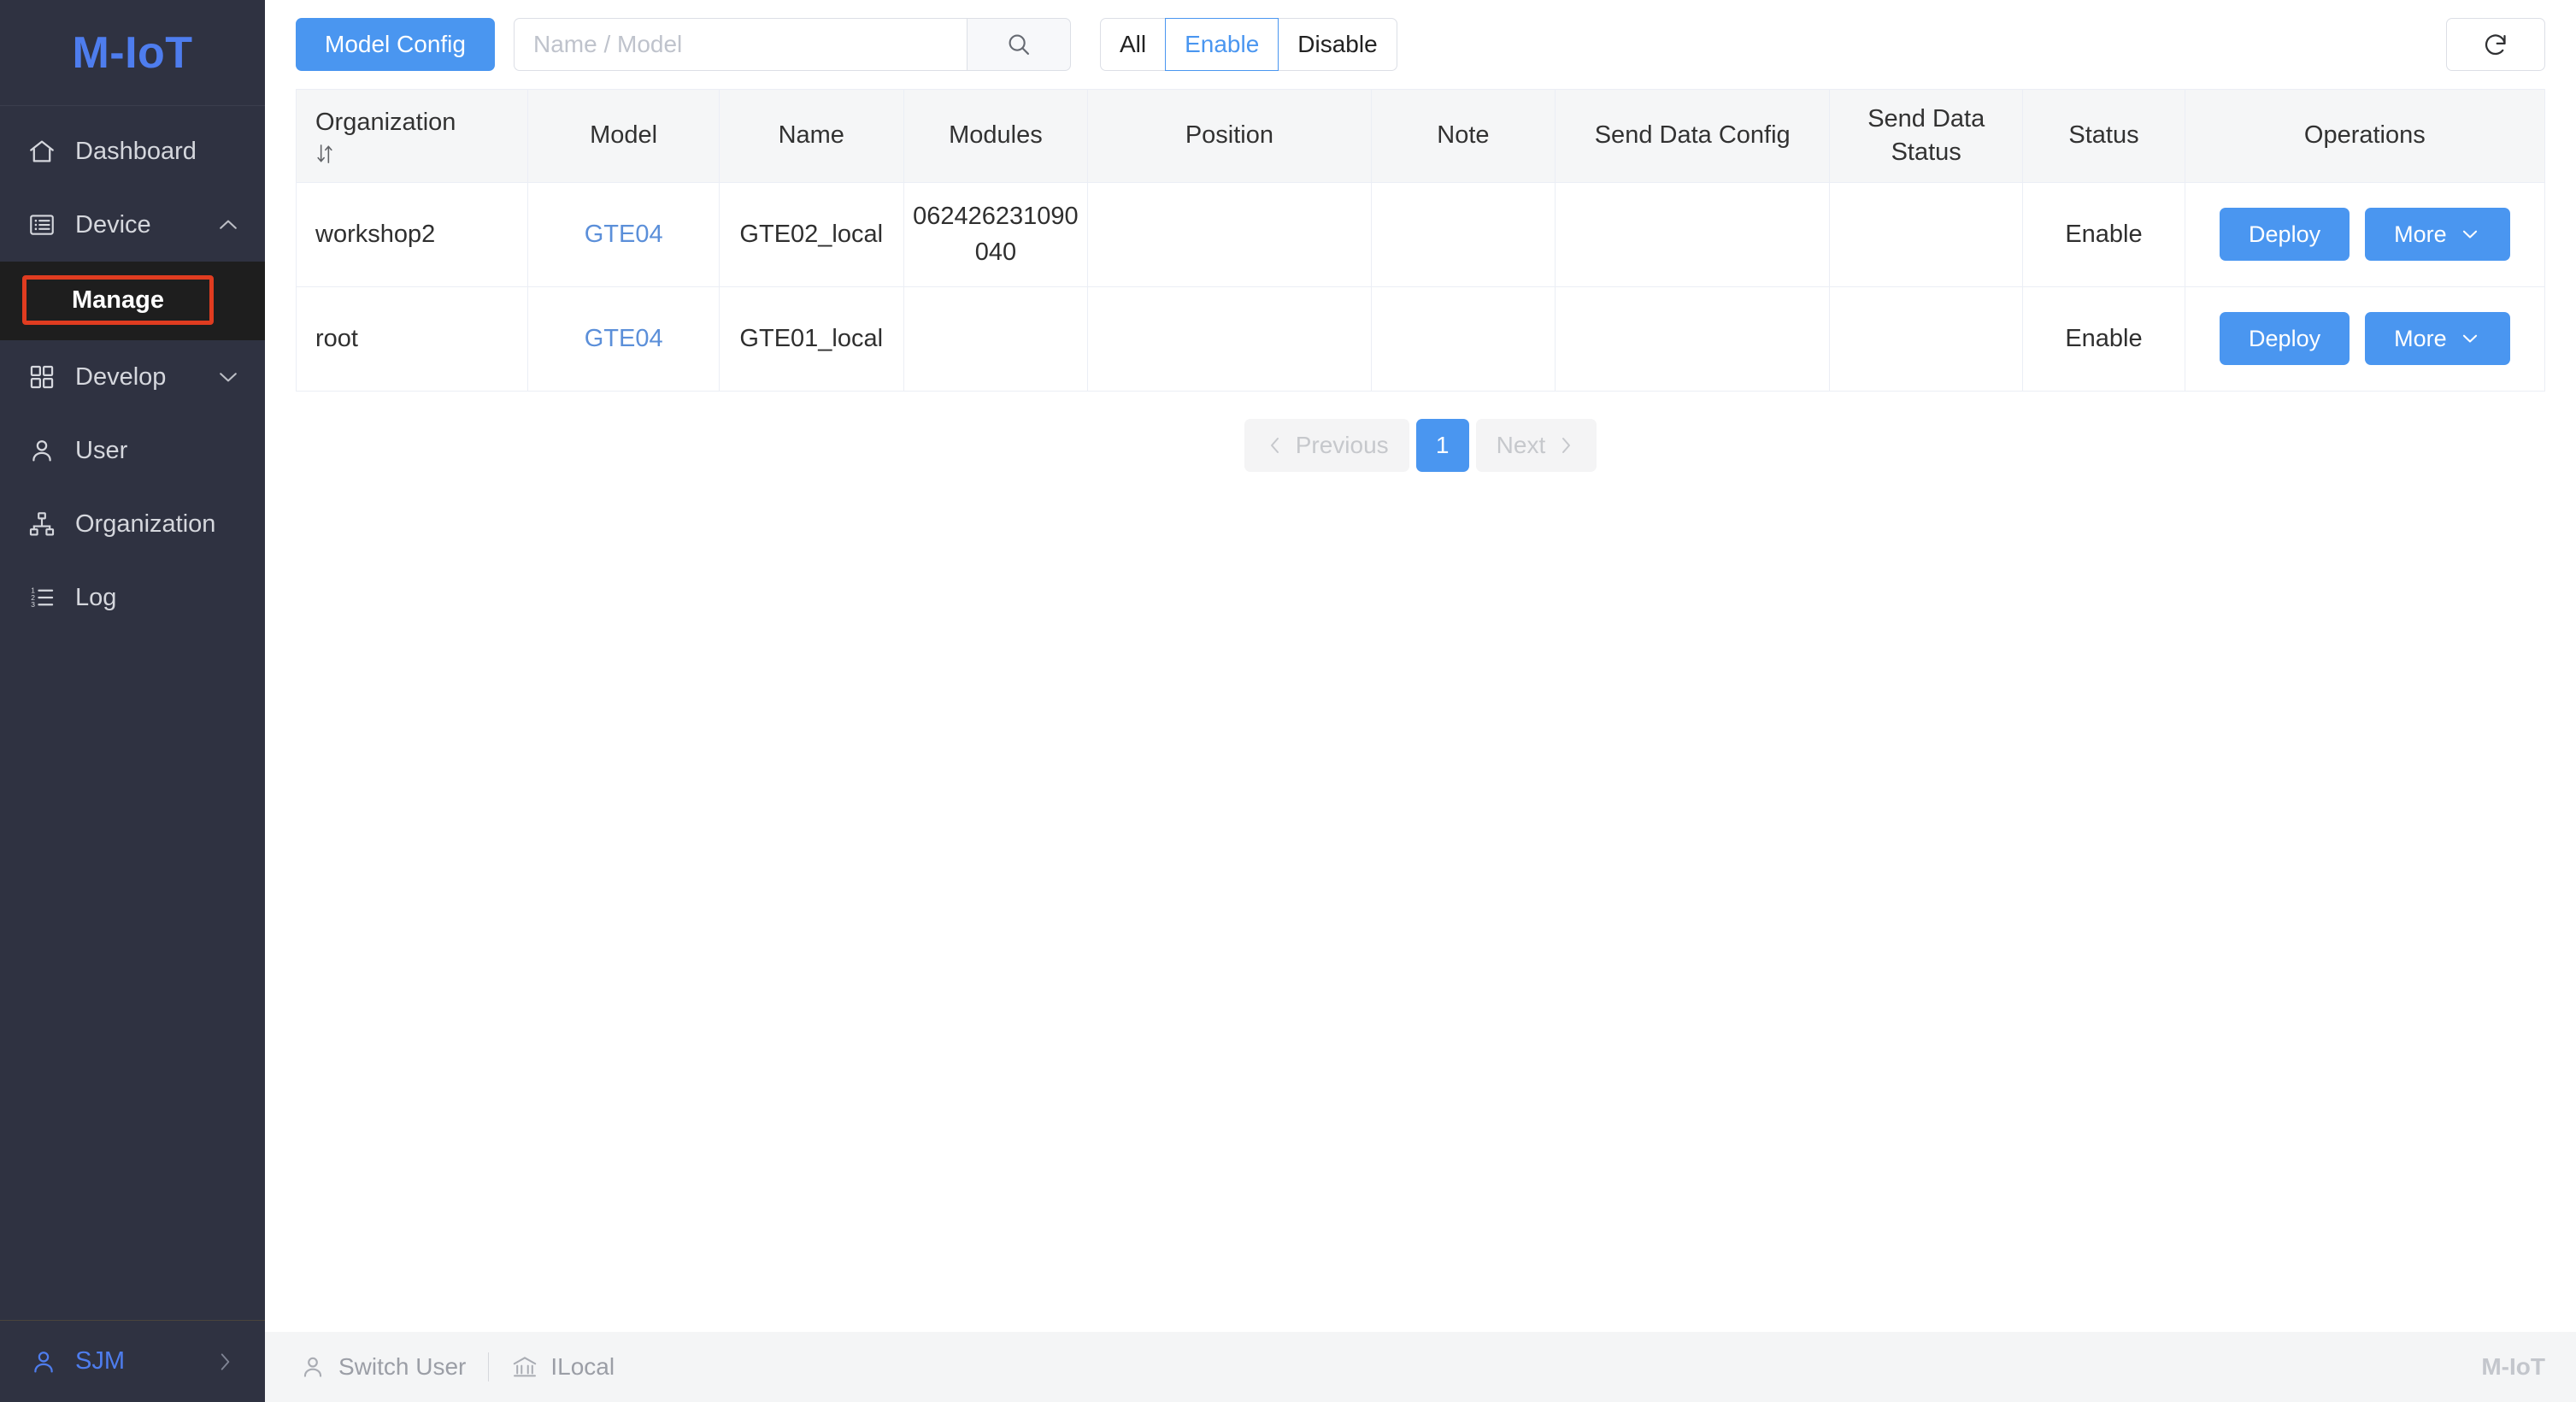  I want to click on pagination-previous-button: Previous, so click(1326, 445).